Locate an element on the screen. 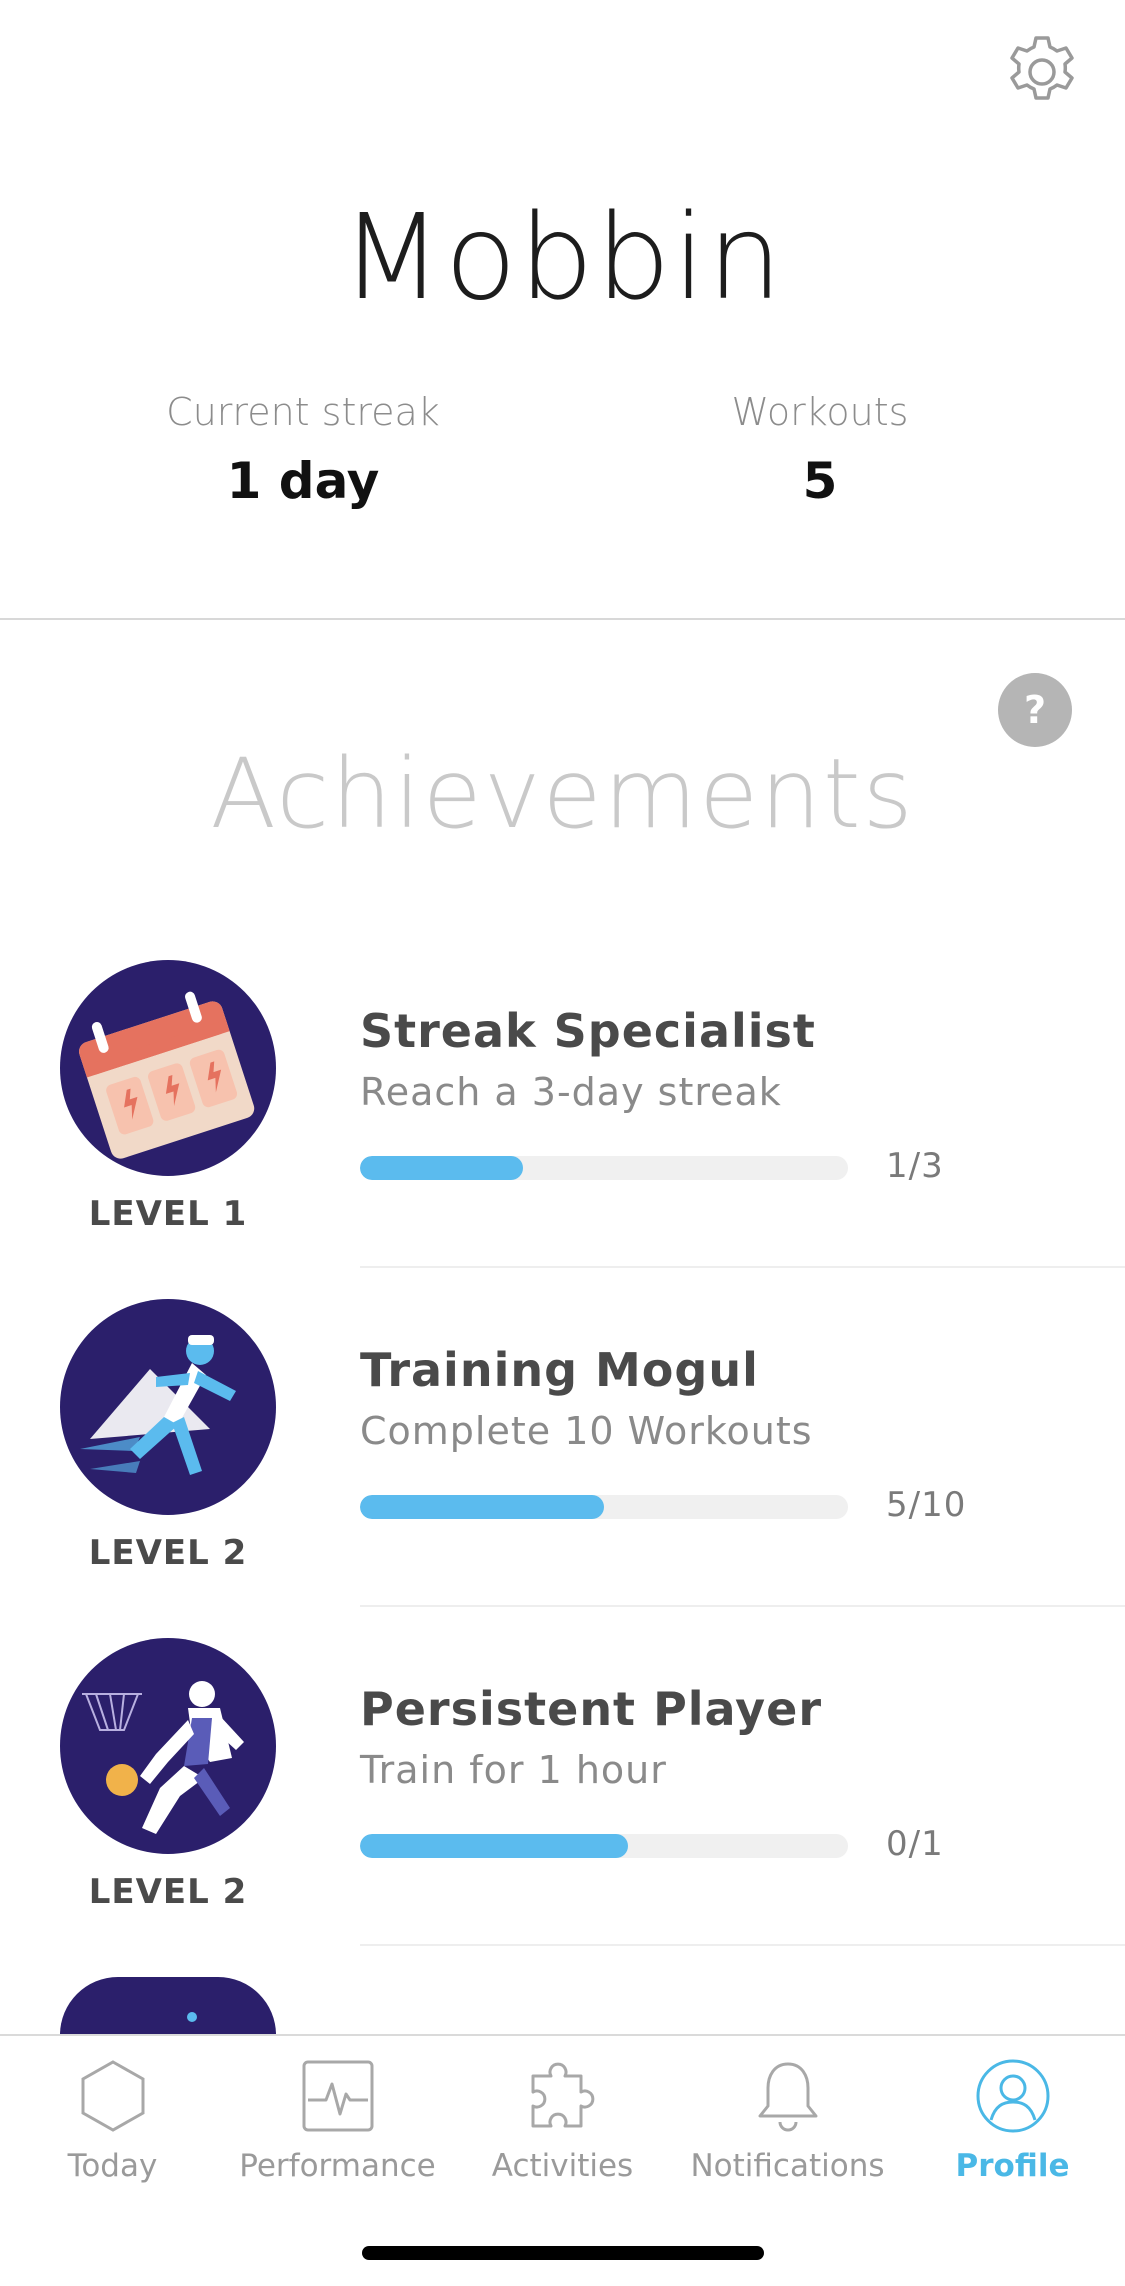 This screenshot has width=1125, height=2286. profile-icon is located at coordinates (1012, 2096).